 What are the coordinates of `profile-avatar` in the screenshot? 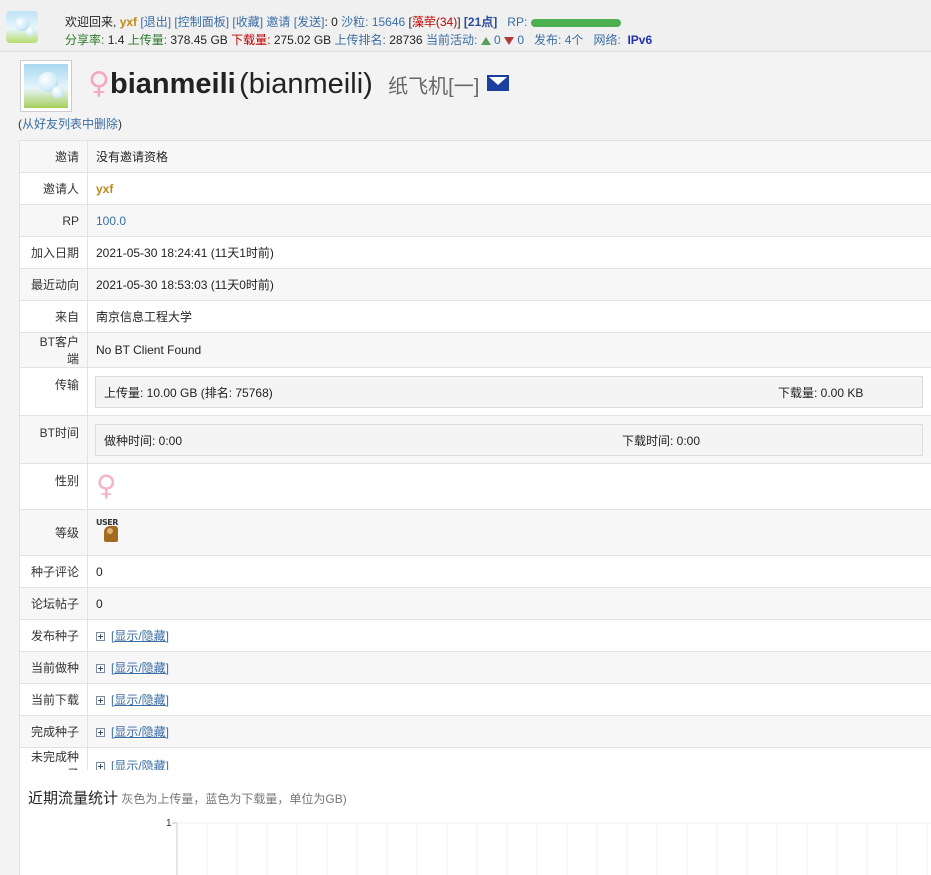 It's located at (46, 86).